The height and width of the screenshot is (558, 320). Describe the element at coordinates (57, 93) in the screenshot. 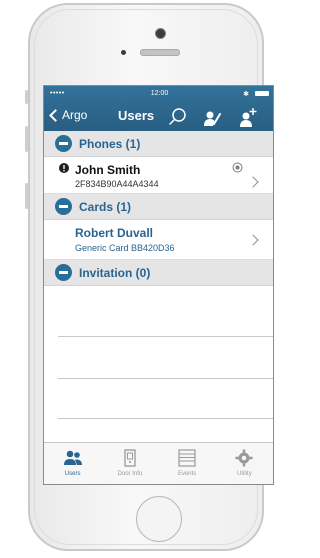

I see `signal-strength: •••••` at that location.